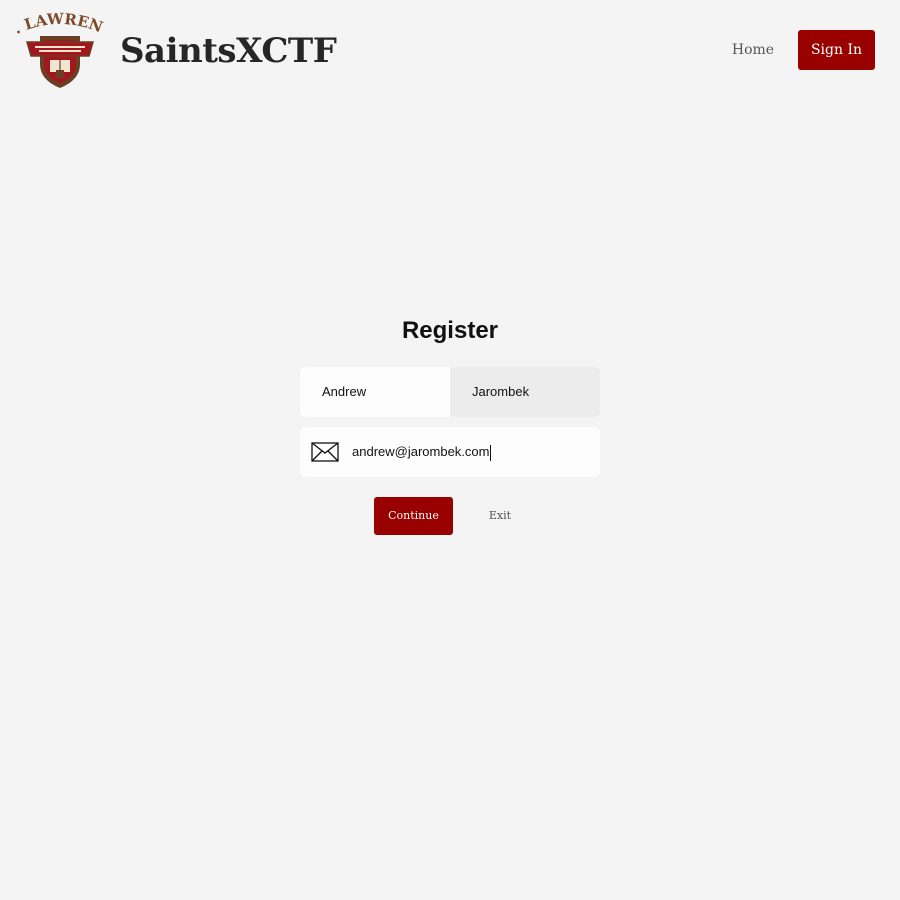 The image size is (900, 900). What do you see at coordinates (413, 516) in the screenshot?
I see `continue-button: Continue` at bounding box center [413, 516].